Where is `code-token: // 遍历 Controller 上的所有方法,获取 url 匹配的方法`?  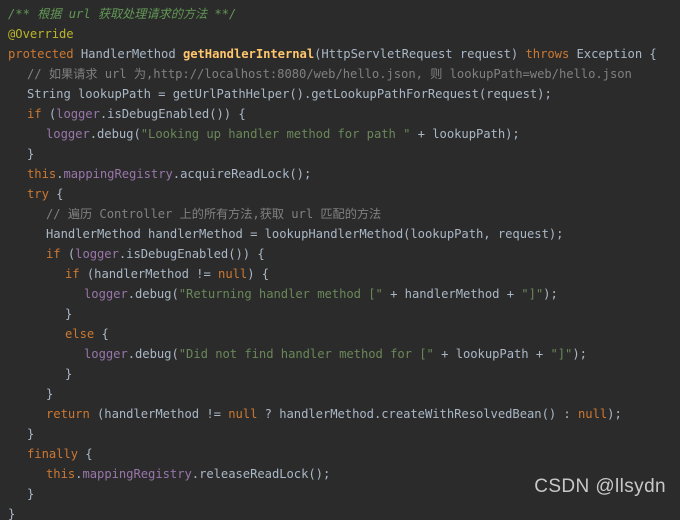 code-token: // 遍历 Controller 上的所有方法,获取 url 匹配的方法 is located at coordinates (214, 214).